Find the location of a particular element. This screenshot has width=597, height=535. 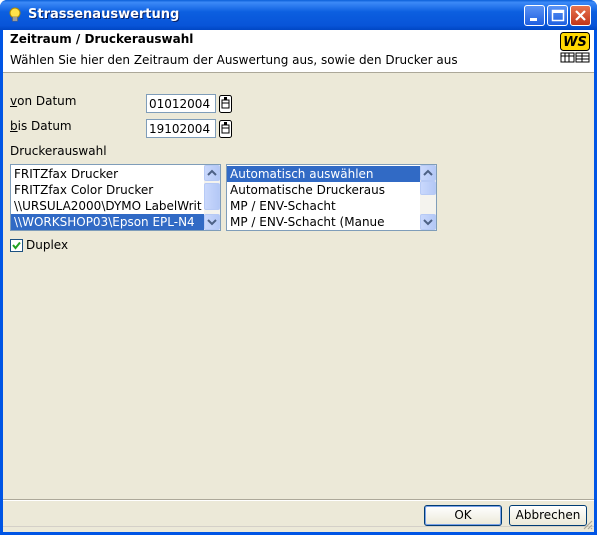

title-bar: Strassenauswertung is located at coordinates (298, 15).